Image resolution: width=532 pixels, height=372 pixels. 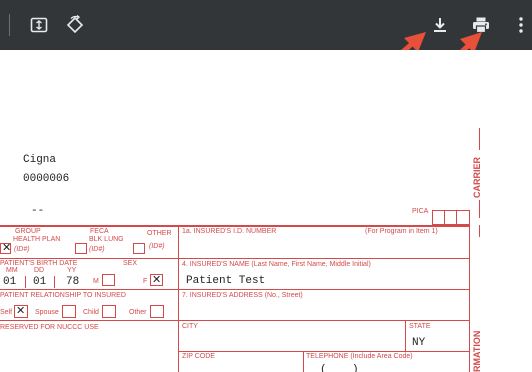 I want to click on insurer-name: Cigna, so click(x=40, y=160).